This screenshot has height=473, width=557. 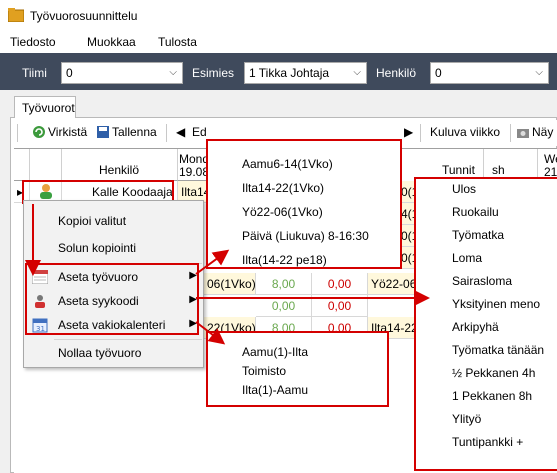 What do you see at coordinates (210, 333) in the screenshot?
I see `calendar-arrow` at bounding box center [210, 333].